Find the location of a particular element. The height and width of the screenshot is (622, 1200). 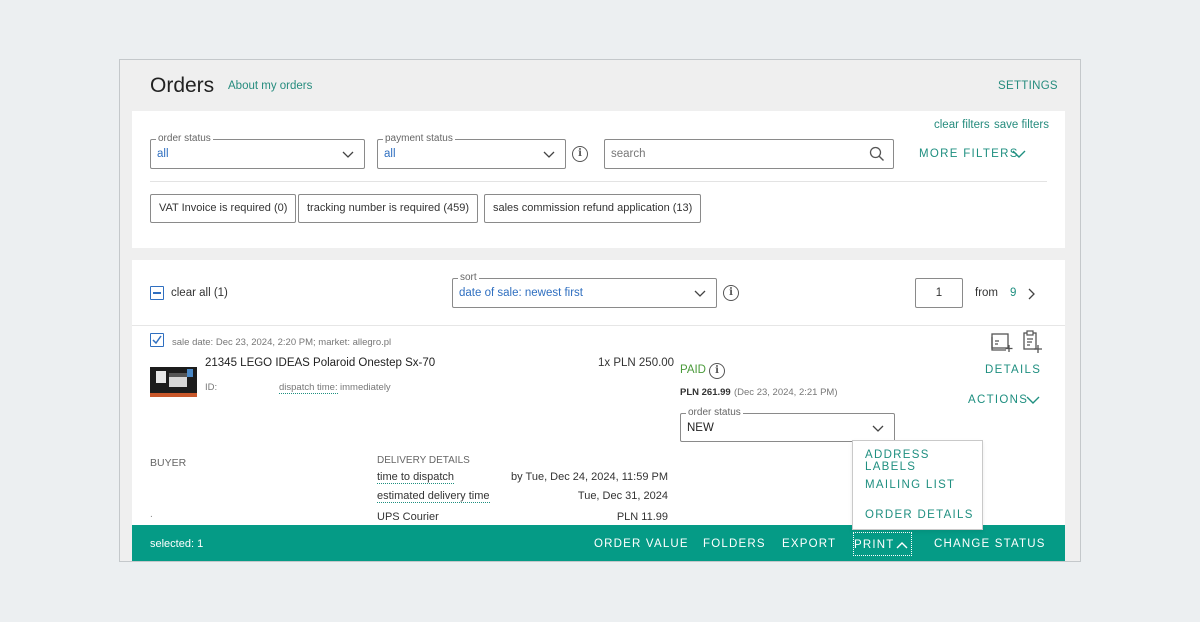

menu-item-order-details: ORDER DETAILS is located at coordinates (919, 515).